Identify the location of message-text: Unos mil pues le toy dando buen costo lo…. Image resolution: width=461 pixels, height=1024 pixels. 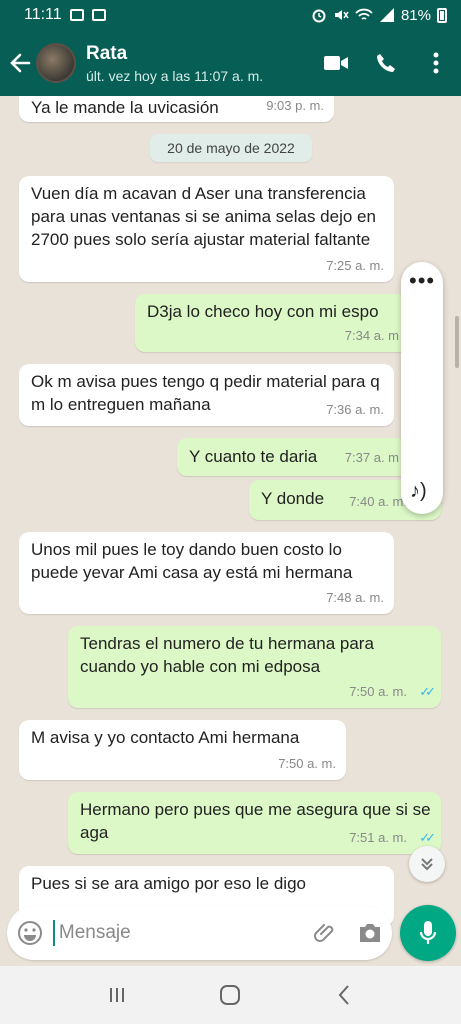
(192, 561).